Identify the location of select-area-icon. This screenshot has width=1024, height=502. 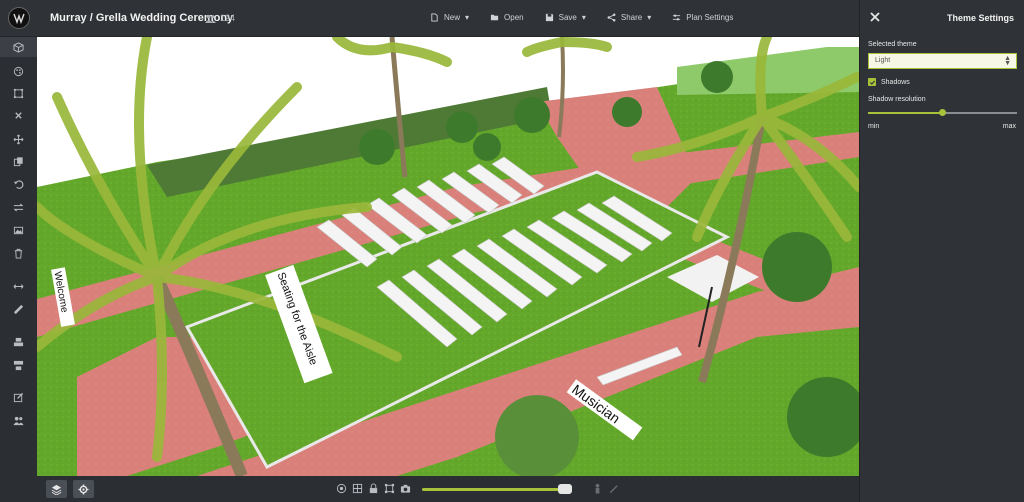
(18, 93).